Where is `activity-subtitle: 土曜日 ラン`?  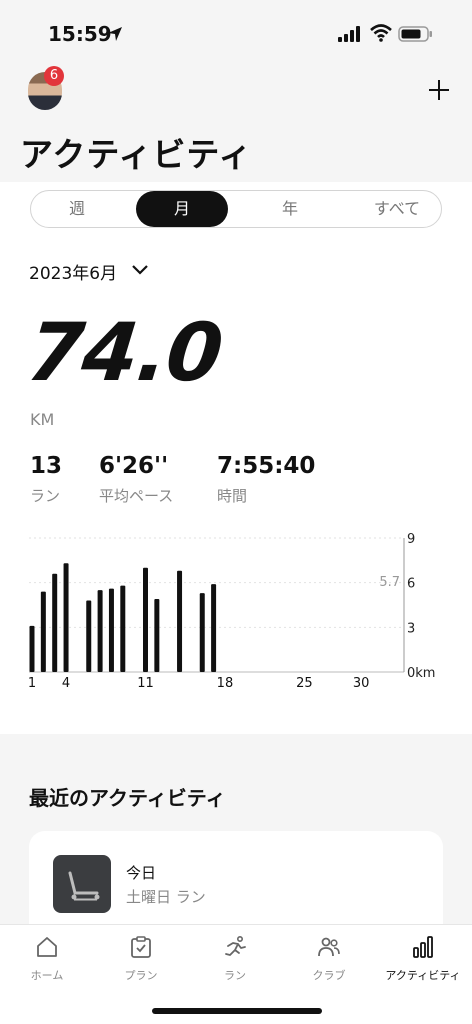
activity-subtitle: 土曜日 ラン is located at coordinates (166, 897).